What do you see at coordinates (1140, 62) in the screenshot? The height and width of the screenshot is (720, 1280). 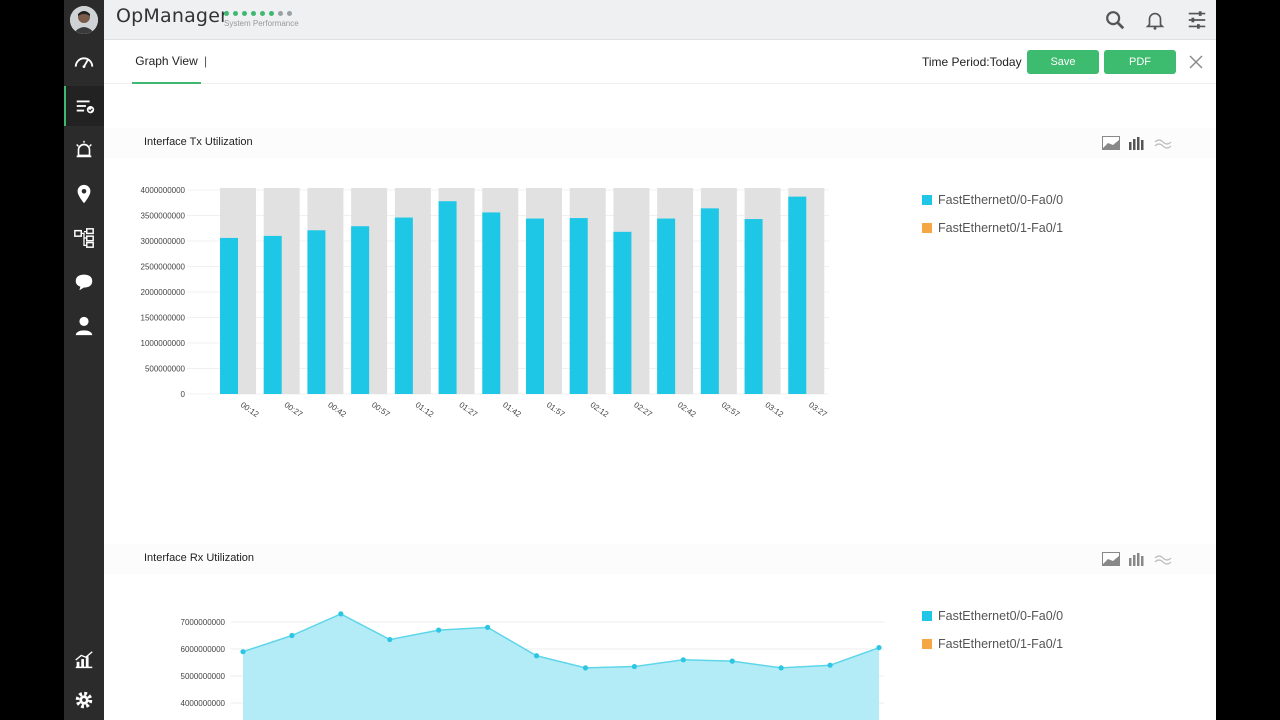 I see `pdf-button: PDF` at bounding box center [1140, 62].